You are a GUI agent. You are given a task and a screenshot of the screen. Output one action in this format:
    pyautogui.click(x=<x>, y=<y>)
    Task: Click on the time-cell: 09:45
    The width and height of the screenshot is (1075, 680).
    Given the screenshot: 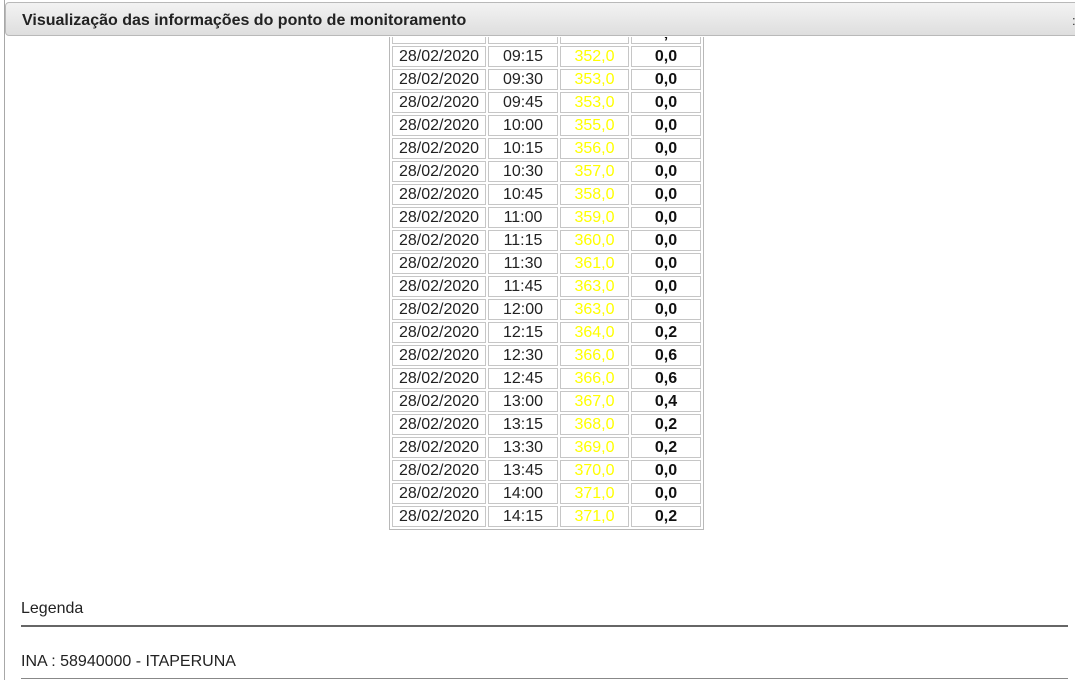 What is the action you would take?
    pyautogui.click(x=523, y=102)
    